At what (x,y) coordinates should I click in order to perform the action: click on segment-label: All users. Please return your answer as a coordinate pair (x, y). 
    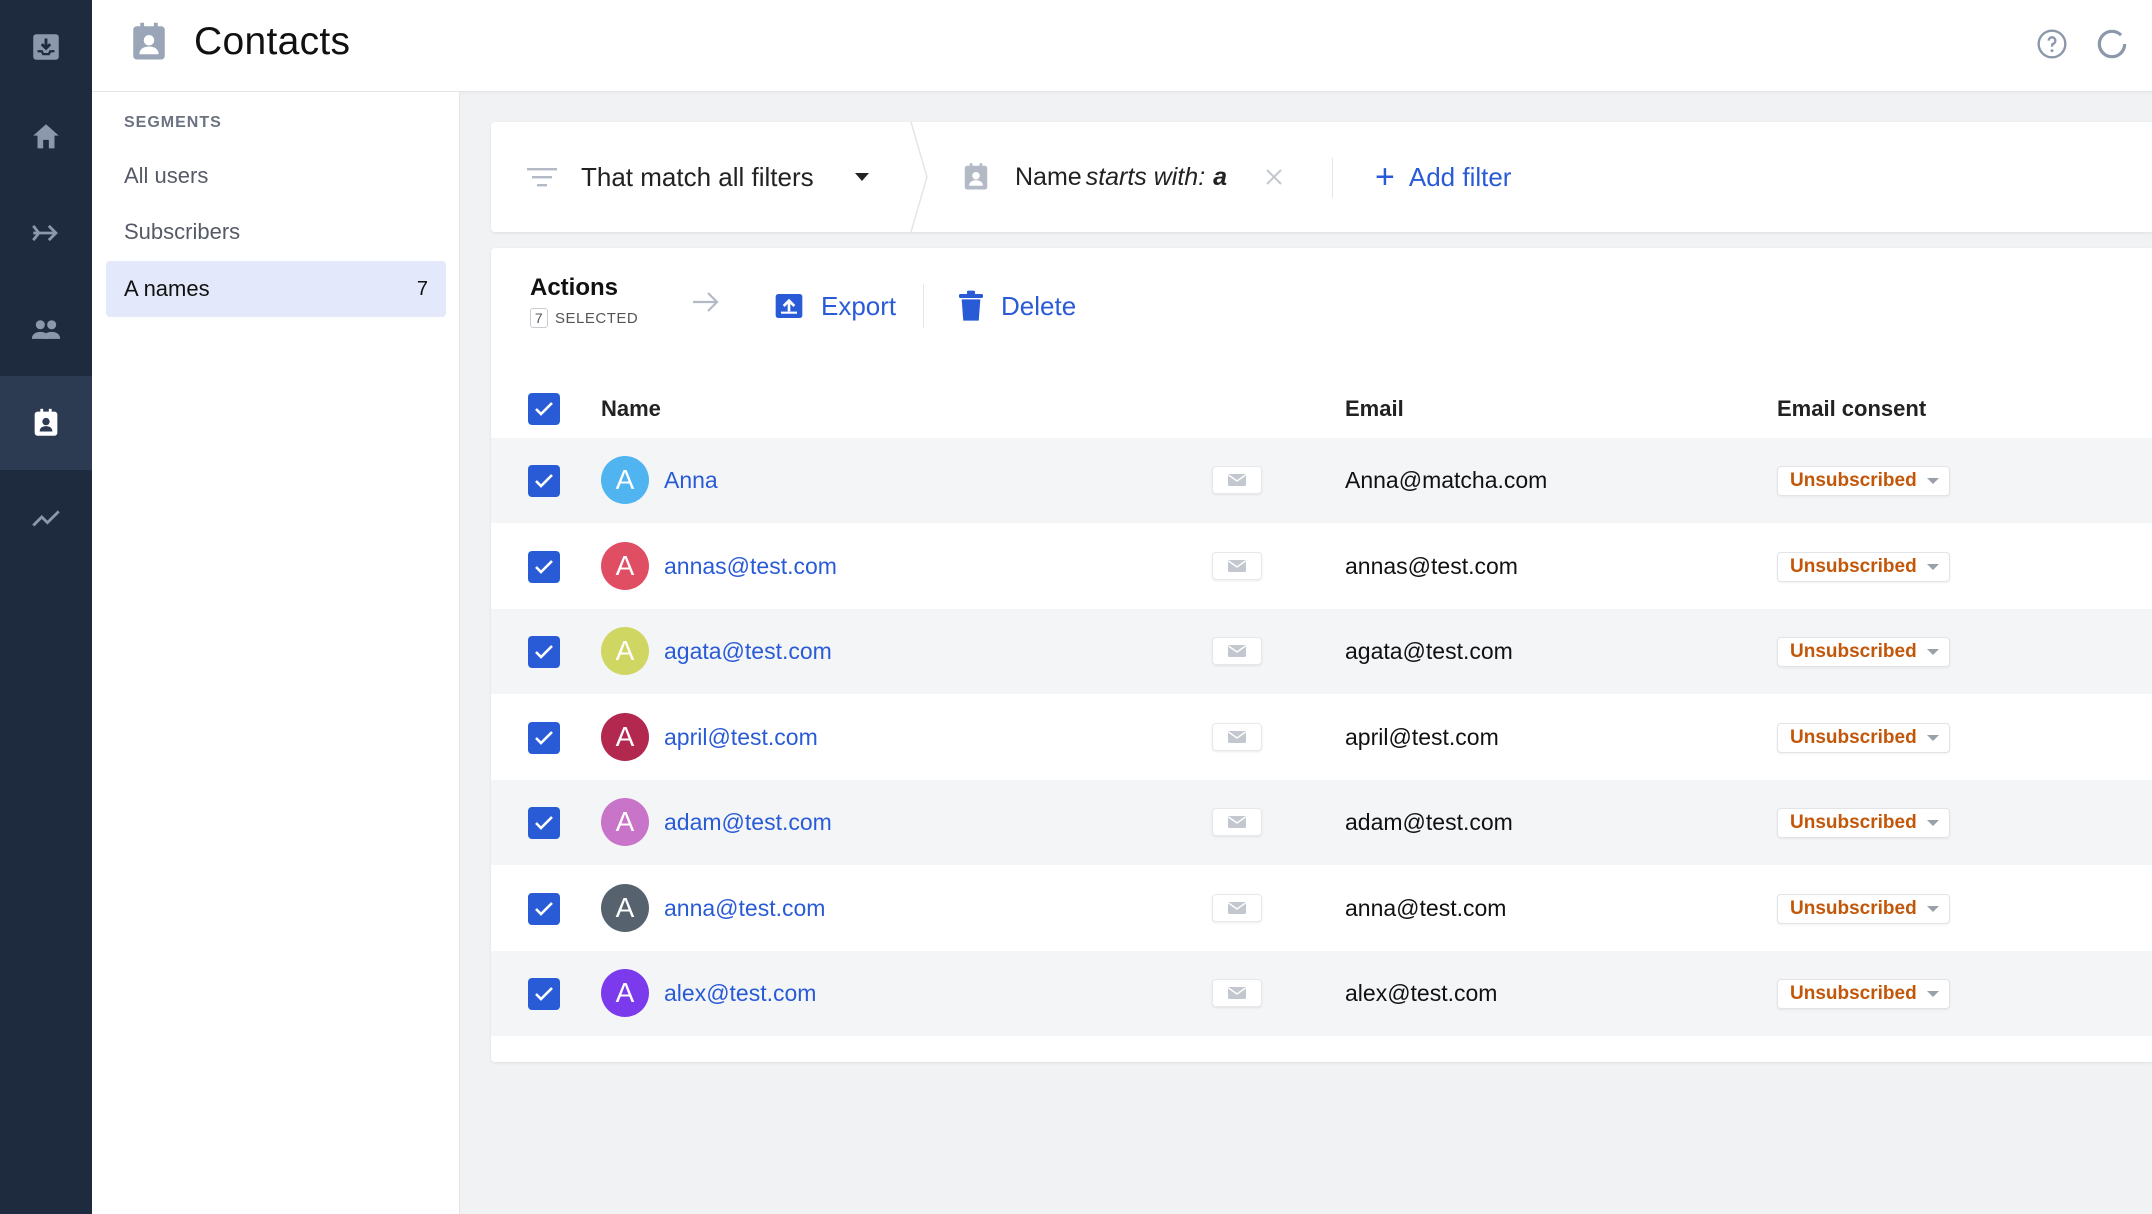
    Looking at the image, I should click on (166, 175).